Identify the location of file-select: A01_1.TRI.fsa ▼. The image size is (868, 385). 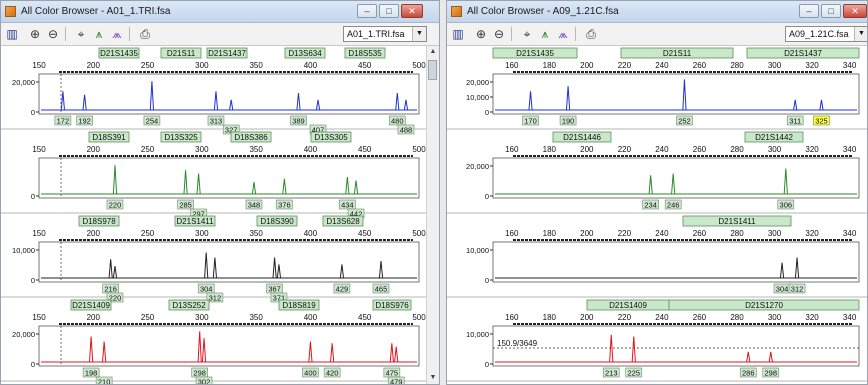
(385, 34).